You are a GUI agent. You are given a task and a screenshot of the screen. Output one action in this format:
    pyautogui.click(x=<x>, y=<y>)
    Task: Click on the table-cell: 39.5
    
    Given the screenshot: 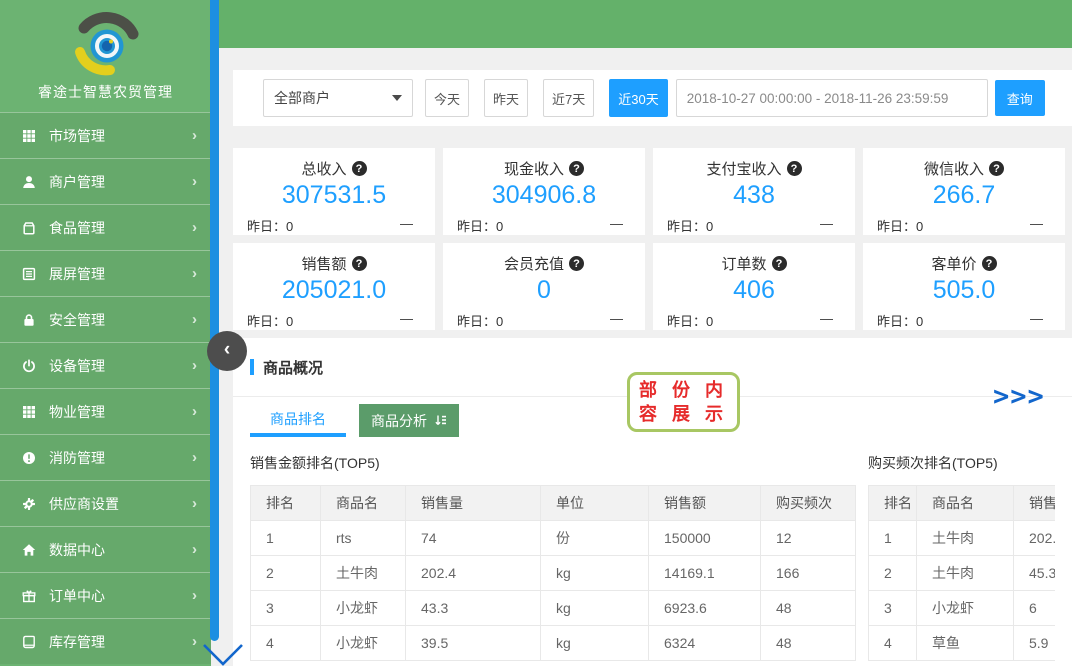 What is the action you would take?
    pyautogui.click(x=473, y=643)
    